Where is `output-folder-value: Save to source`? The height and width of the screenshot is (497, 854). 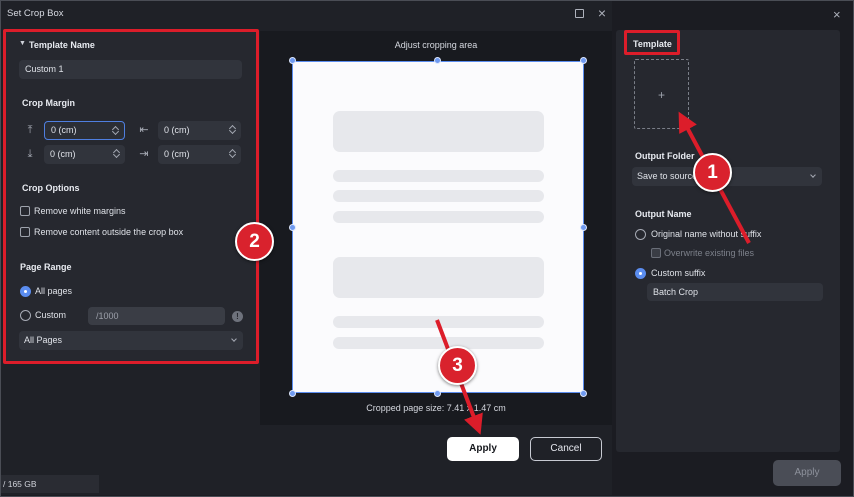
output-folder-value: Save to source is located at coordinates (667, 176).